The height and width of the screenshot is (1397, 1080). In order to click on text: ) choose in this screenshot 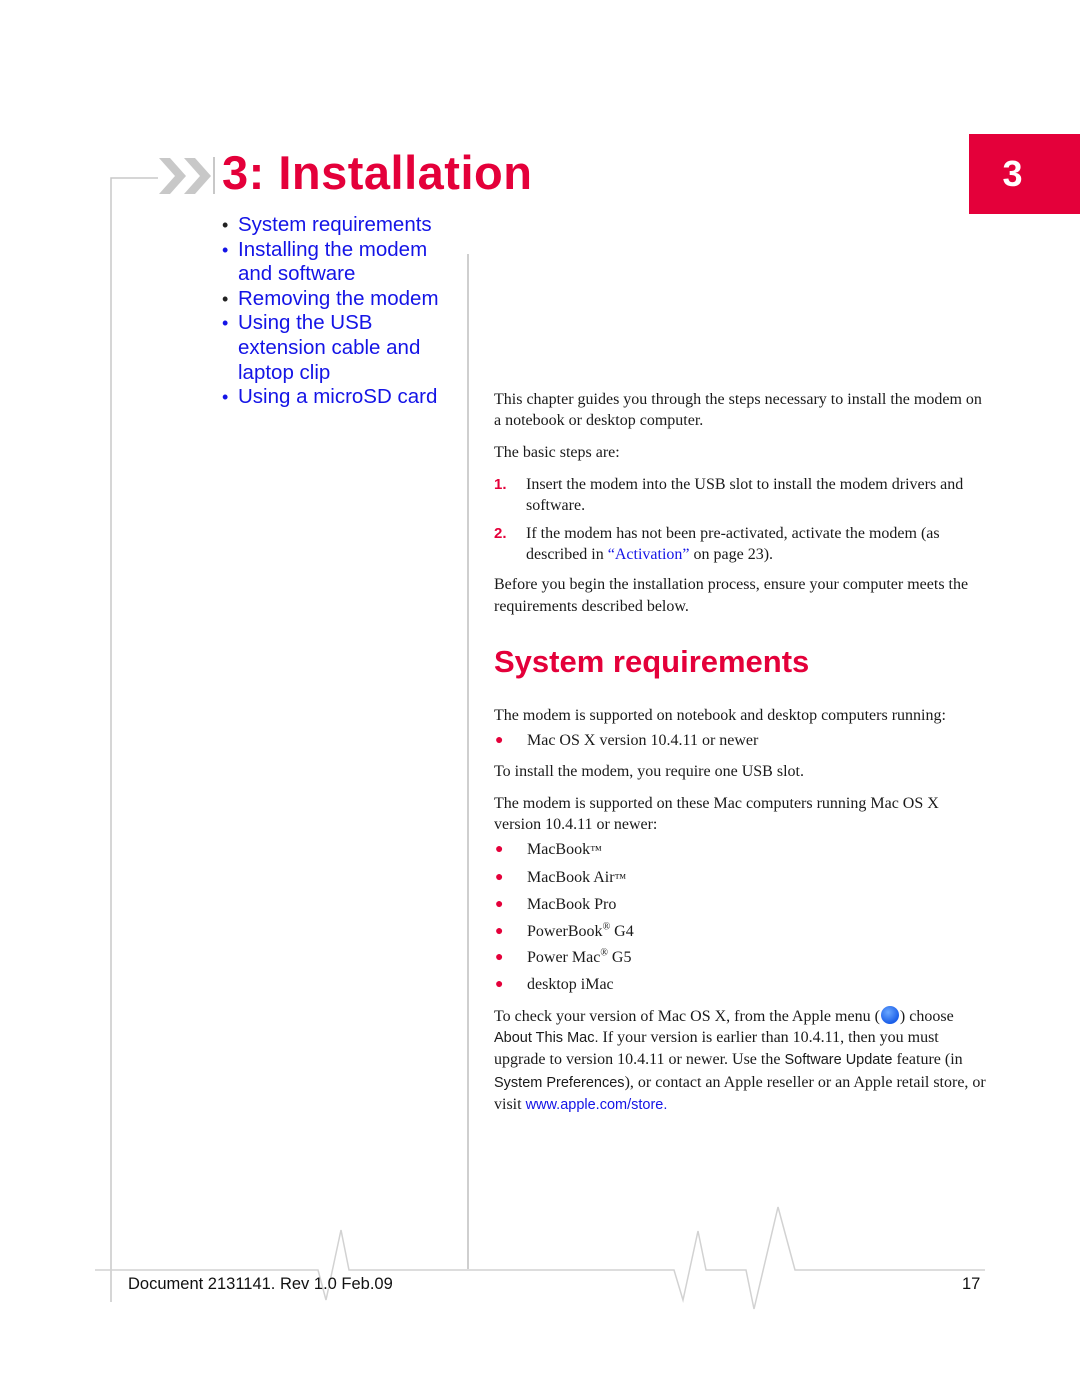, I will do `click(926, 1017)`.